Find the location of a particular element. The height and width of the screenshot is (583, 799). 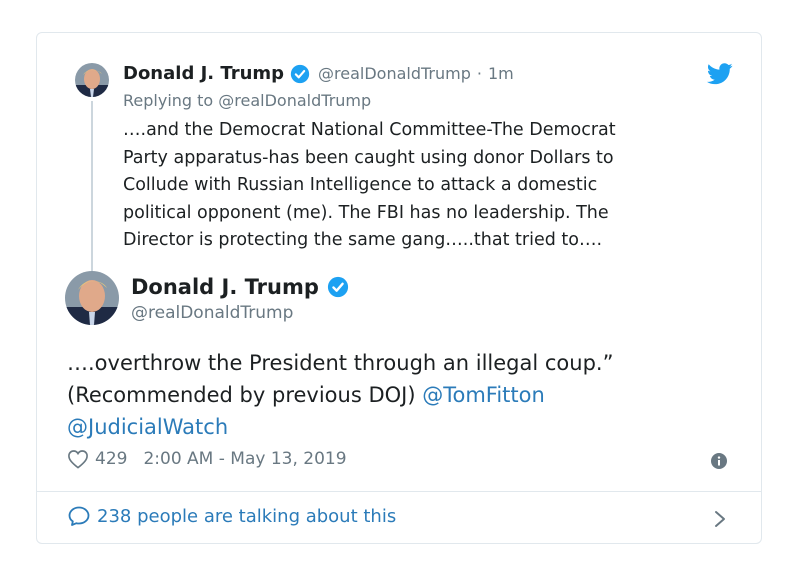

footer-divider is located at coordinates (399, 491).